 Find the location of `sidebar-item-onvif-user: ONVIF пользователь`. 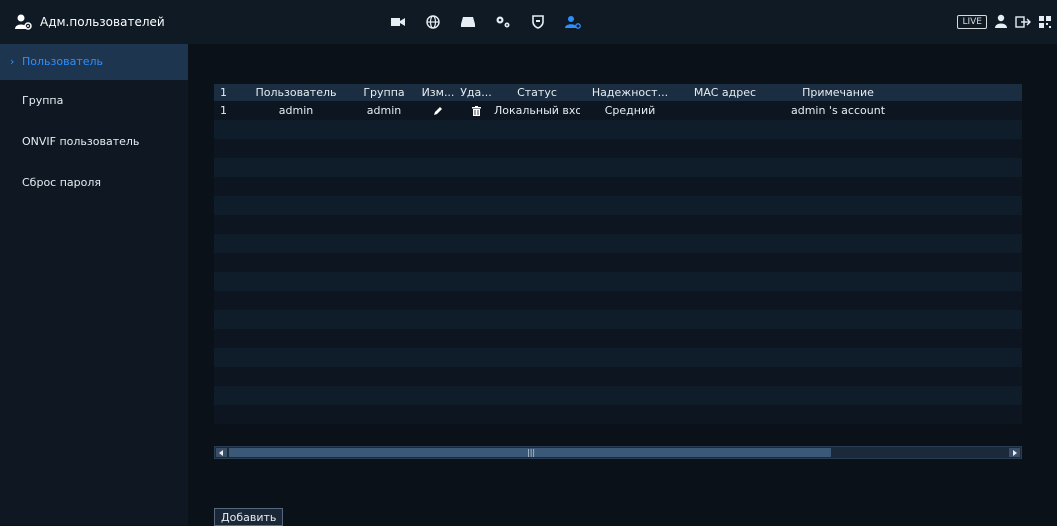

sidebar-item-onvif-user: ONVIF пользователь is located at coordinates (94, 141).